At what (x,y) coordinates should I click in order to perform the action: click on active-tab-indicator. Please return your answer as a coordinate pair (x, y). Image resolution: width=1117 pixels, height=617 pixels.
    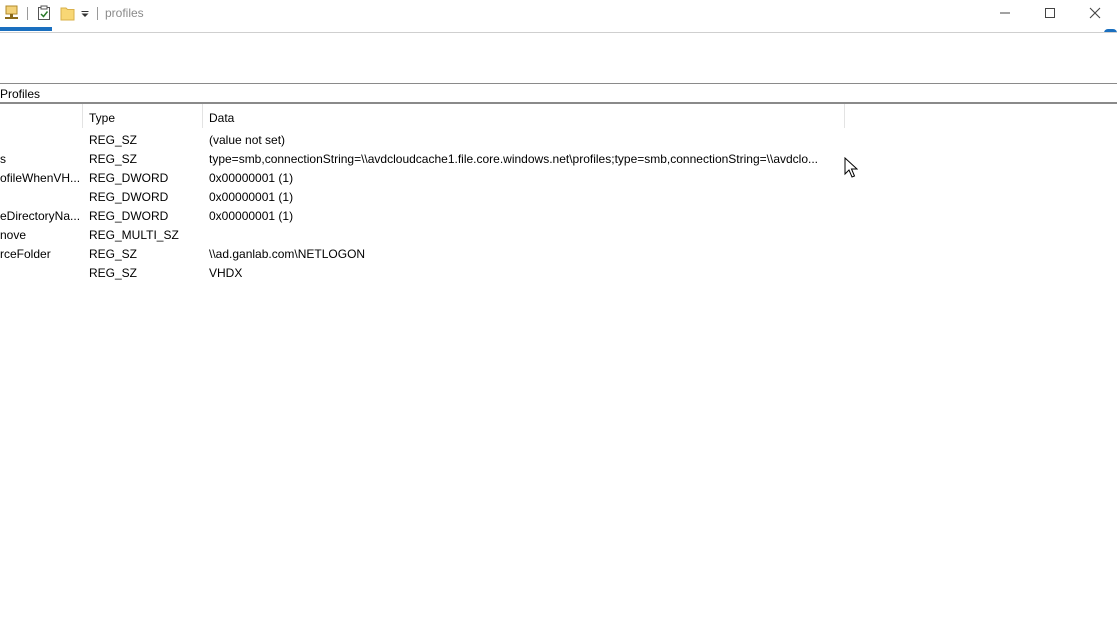
    Looking at the image, I should click on (26, 29).